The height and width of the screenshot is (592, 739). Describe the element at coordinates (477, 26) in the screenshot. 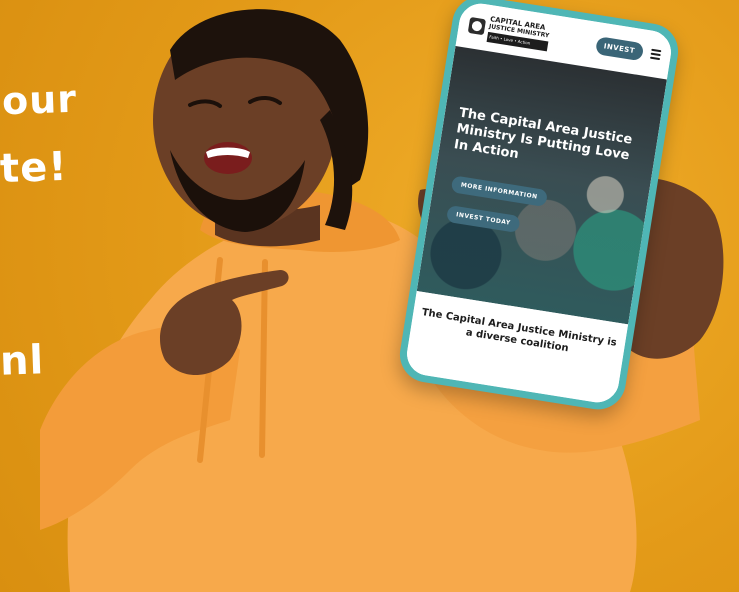

I see `logo-icon` at that location.